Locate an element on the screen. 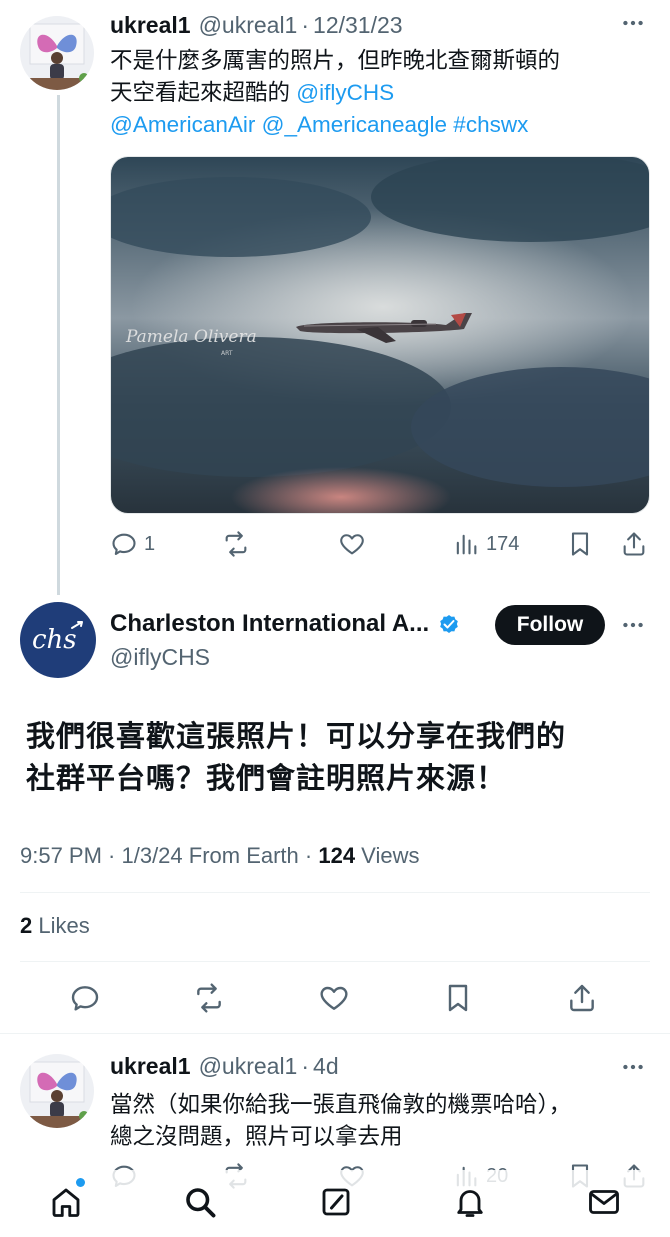 This screenshot has width=670, height=1237. ukreal1-reply-avatar is located at coordinates (57, 1091).